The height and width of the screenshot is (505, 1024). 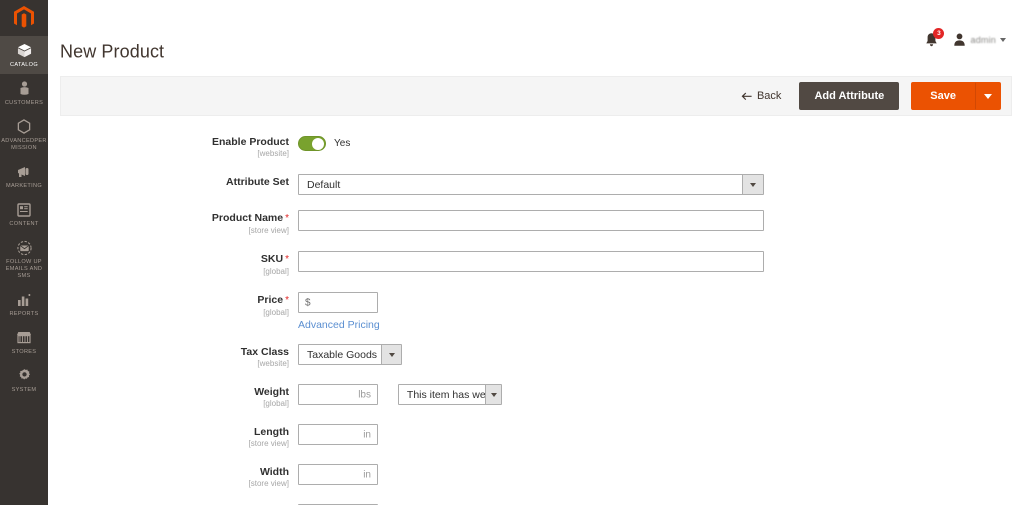 What do you see at coordinates (960, 39) in the screenshot?
I see `user-avatar-icon` at bounding box center [960, 39].